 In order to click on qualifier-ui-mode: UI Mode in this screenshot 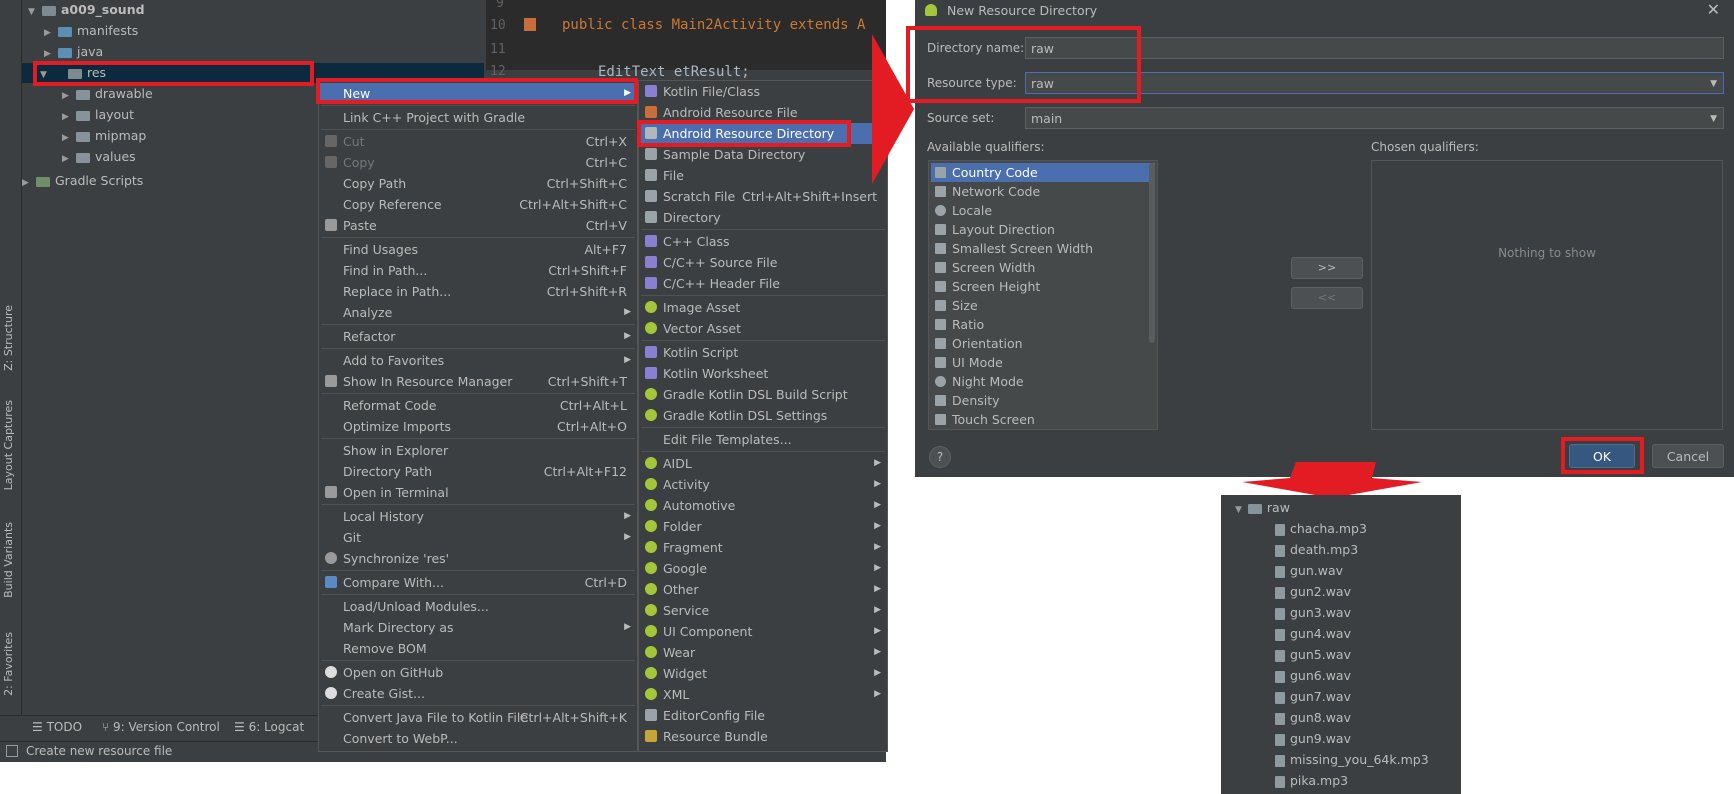, I will do `click(1043, 362)`.